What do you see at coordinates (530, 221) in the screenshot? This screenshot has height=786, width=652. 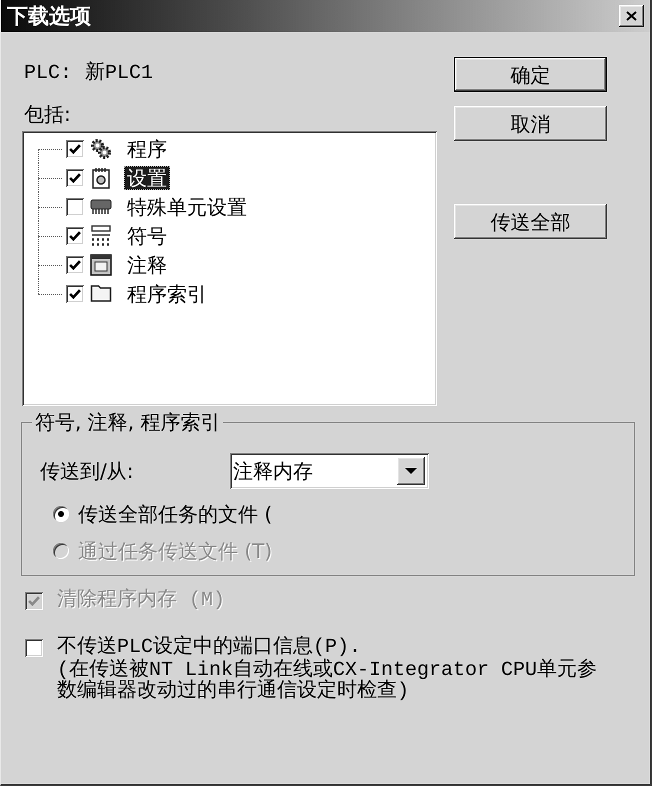 I see `transfer-all-button: 传送全部` at bounding box center [530, 221].